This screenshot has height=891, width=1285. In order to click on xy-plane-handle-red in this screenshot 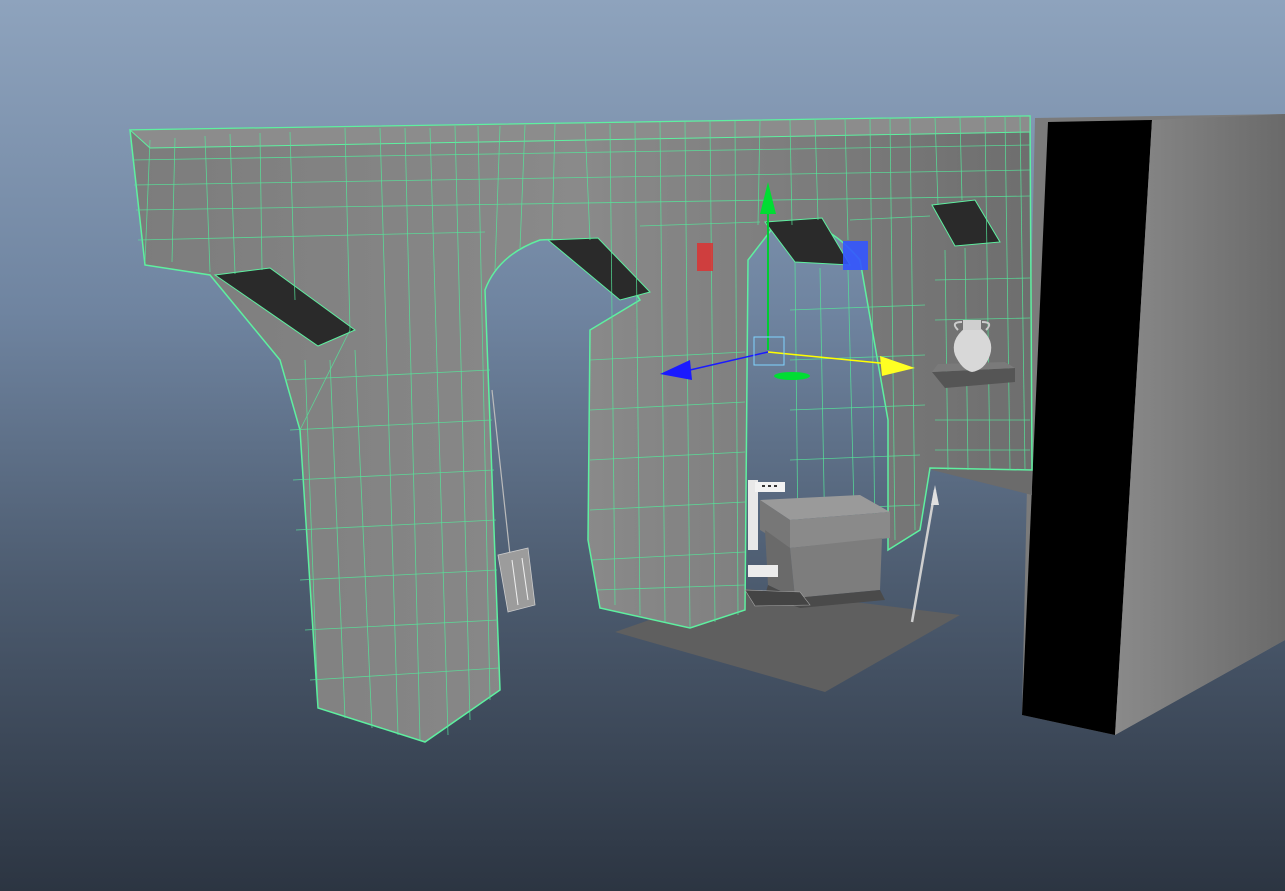, I will do `click(705, 257)`.